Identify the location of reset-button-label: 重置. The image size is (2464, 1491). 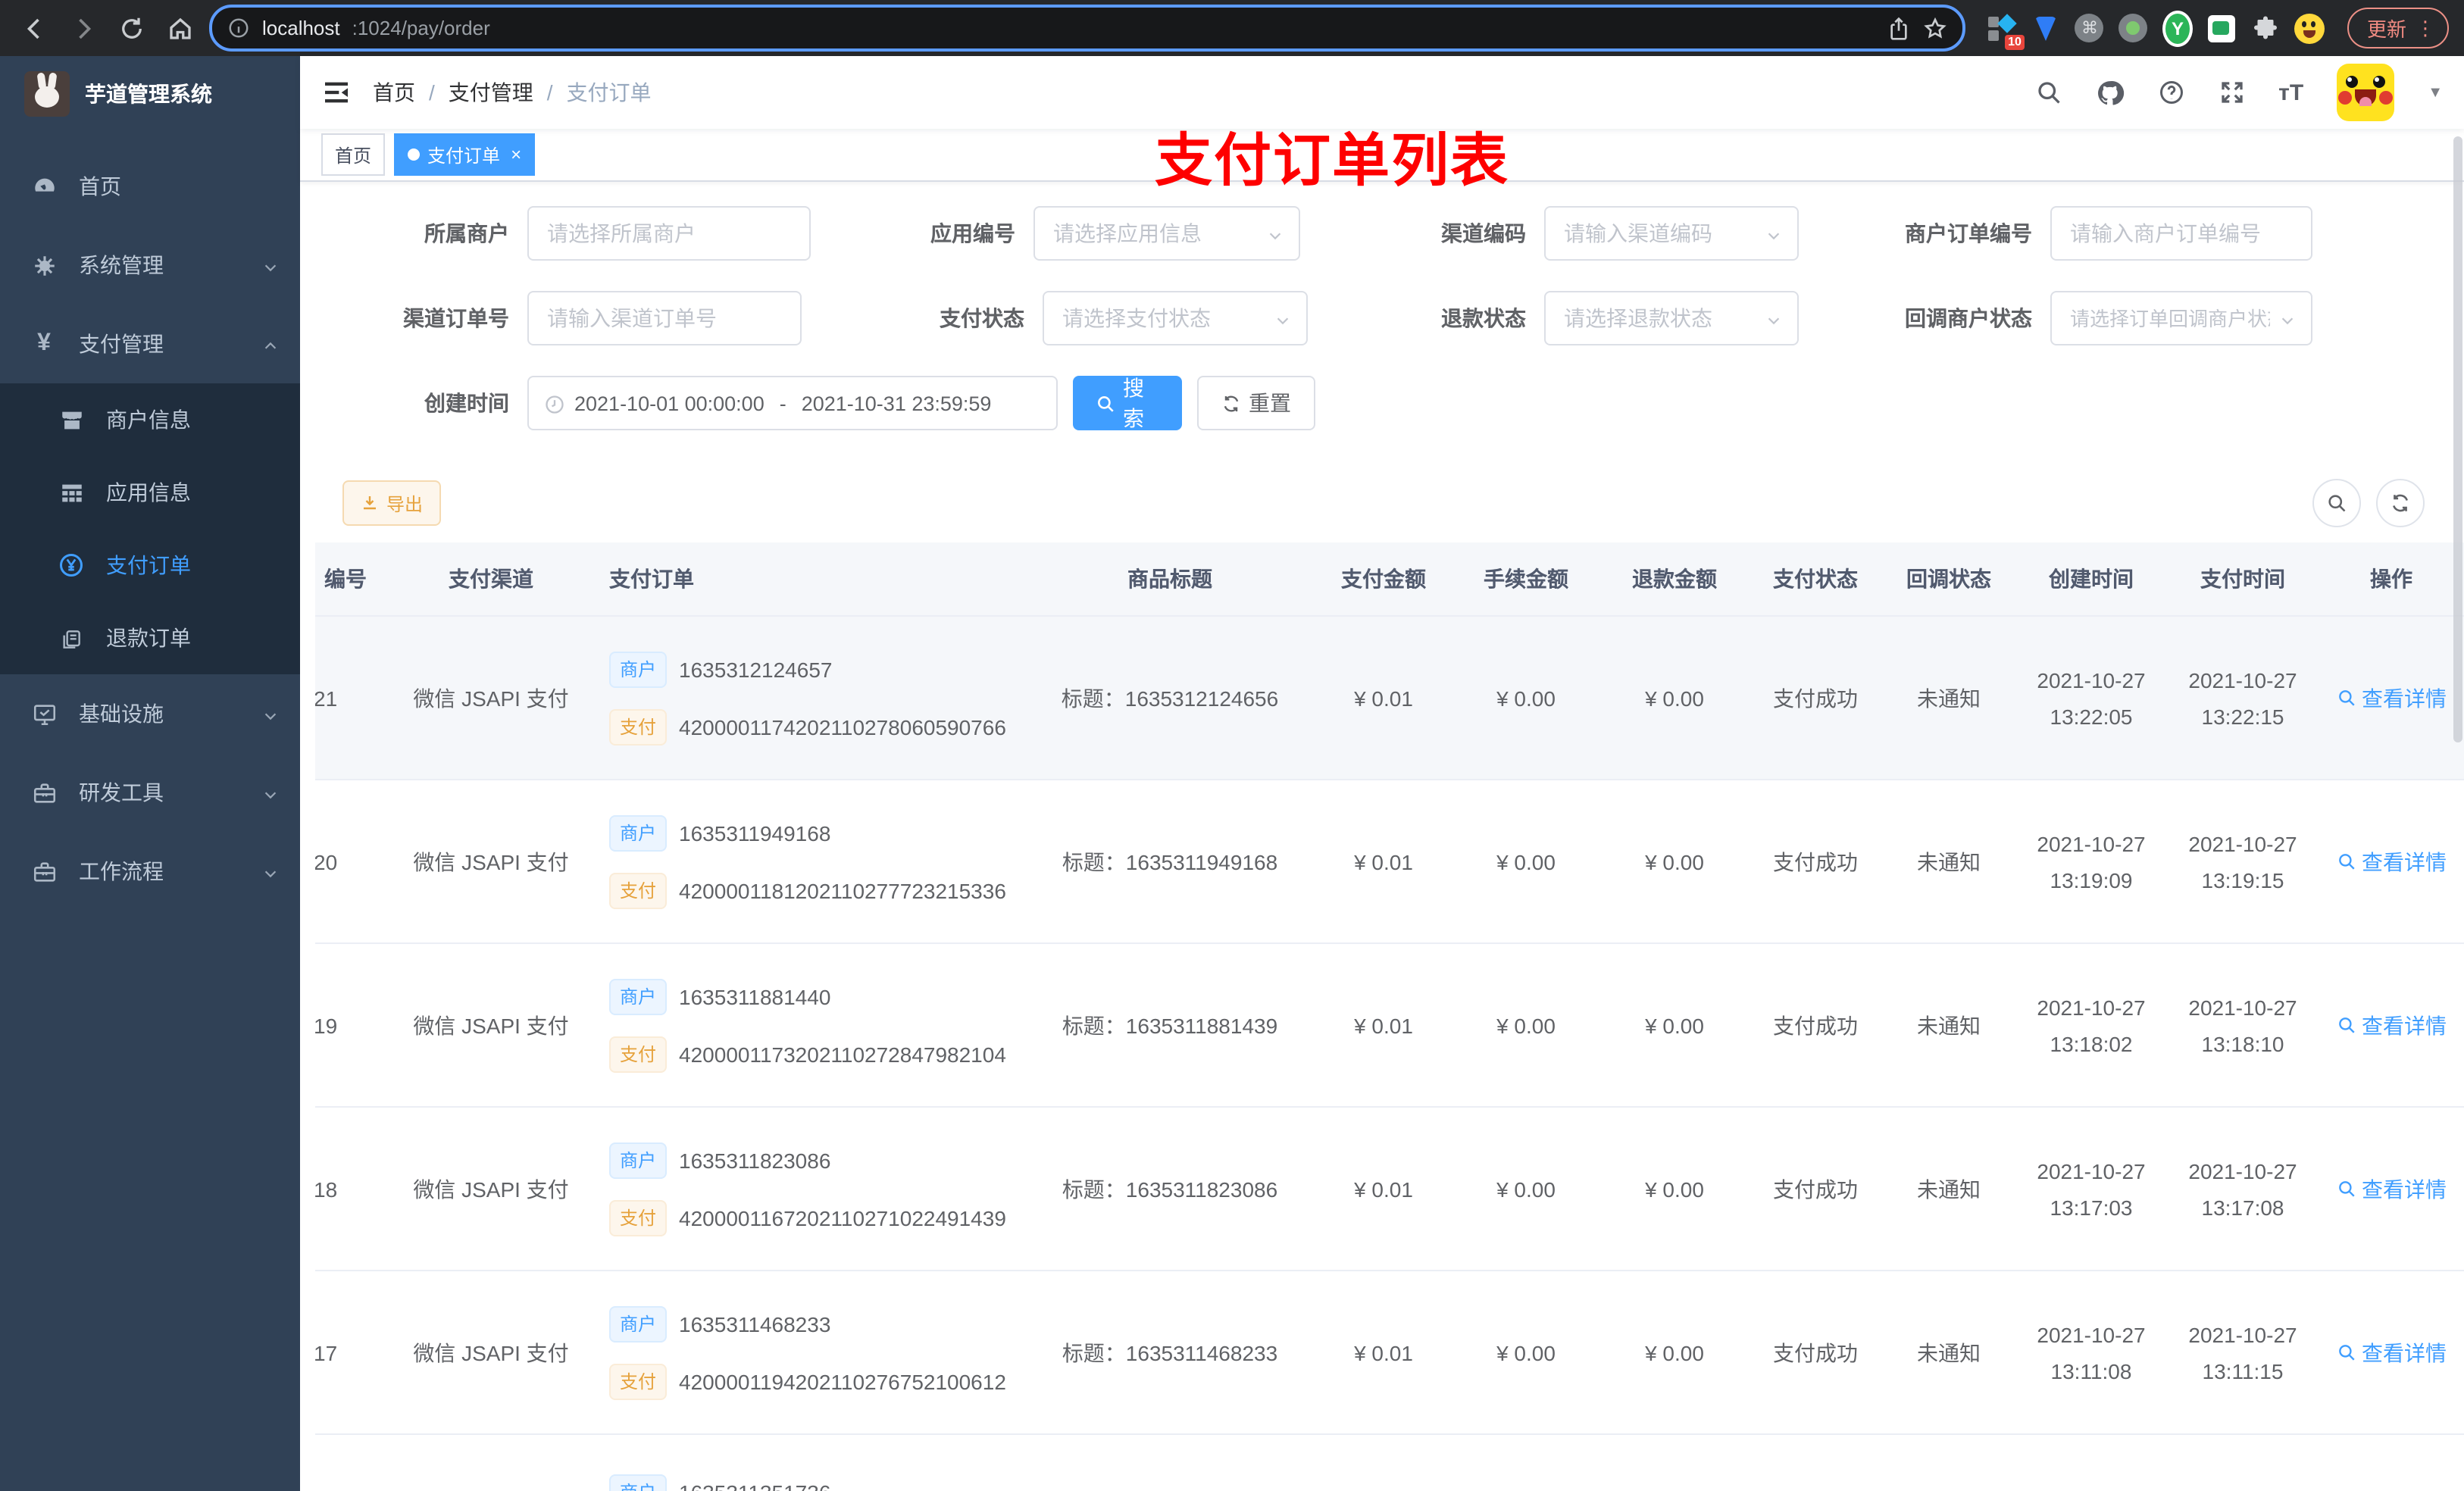
(1270, 403).